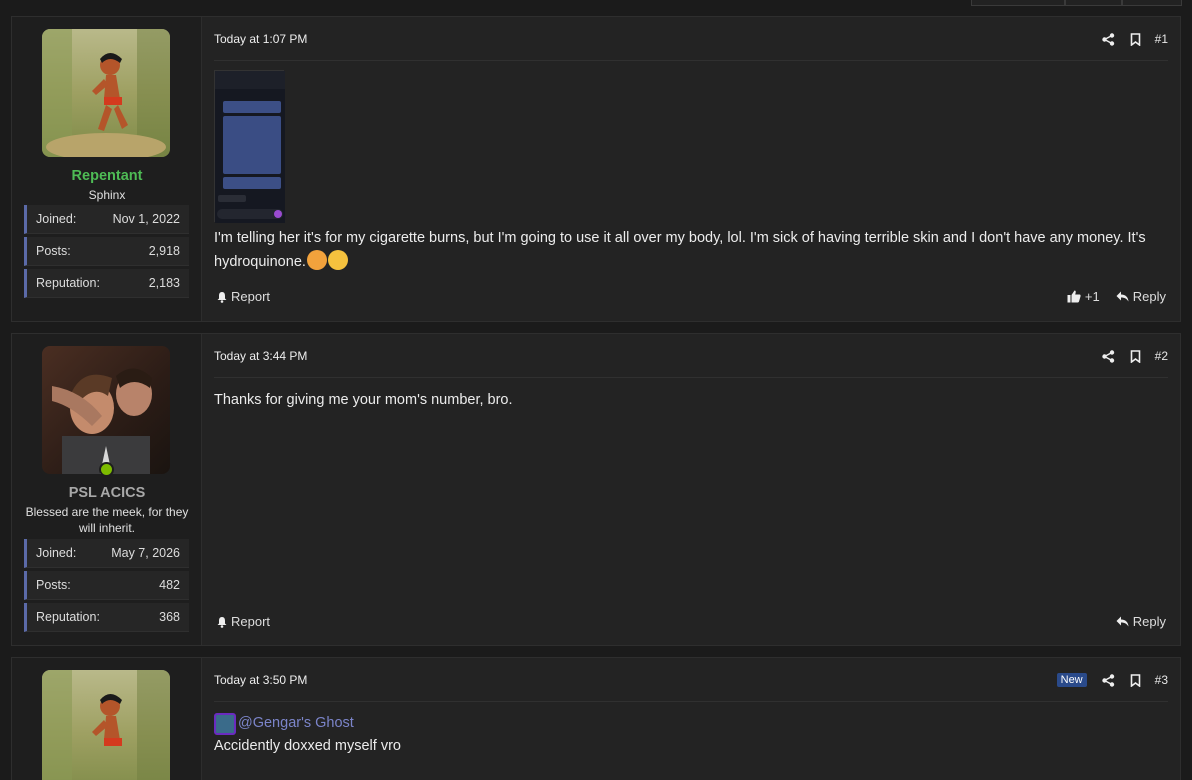 This screenshot has height=780, width=1192. I want to click on reaction-count: +1, so click(1092, 296).